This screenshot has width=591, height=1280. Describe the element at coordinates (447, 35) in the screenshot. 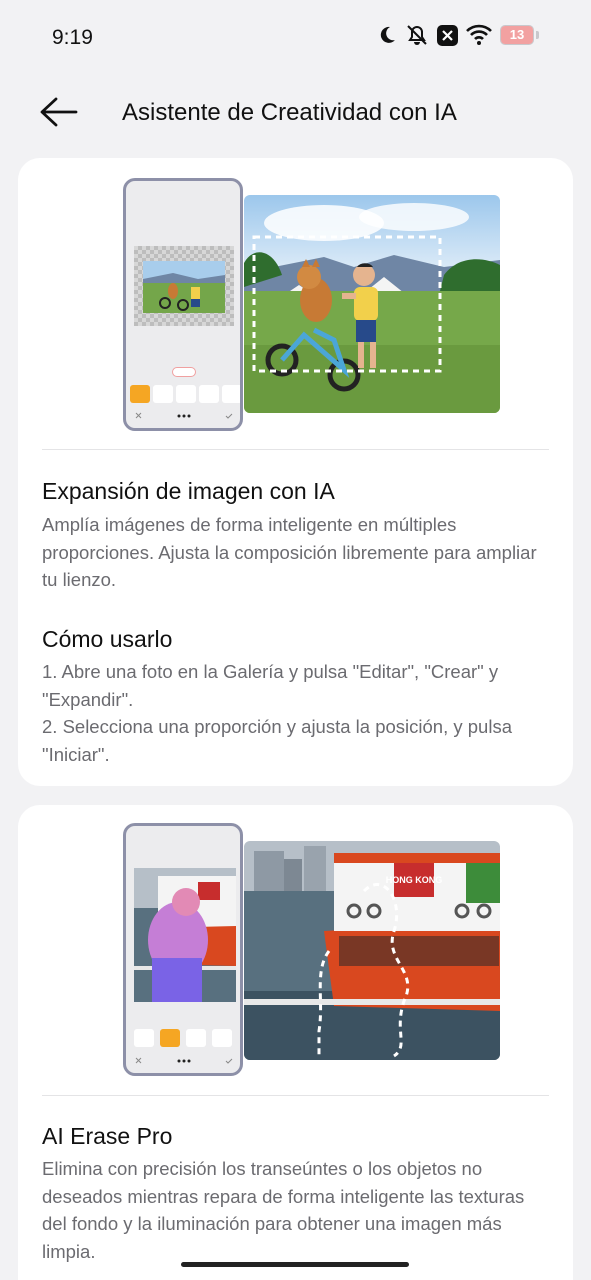

I see `x-notification-icon` at that location.